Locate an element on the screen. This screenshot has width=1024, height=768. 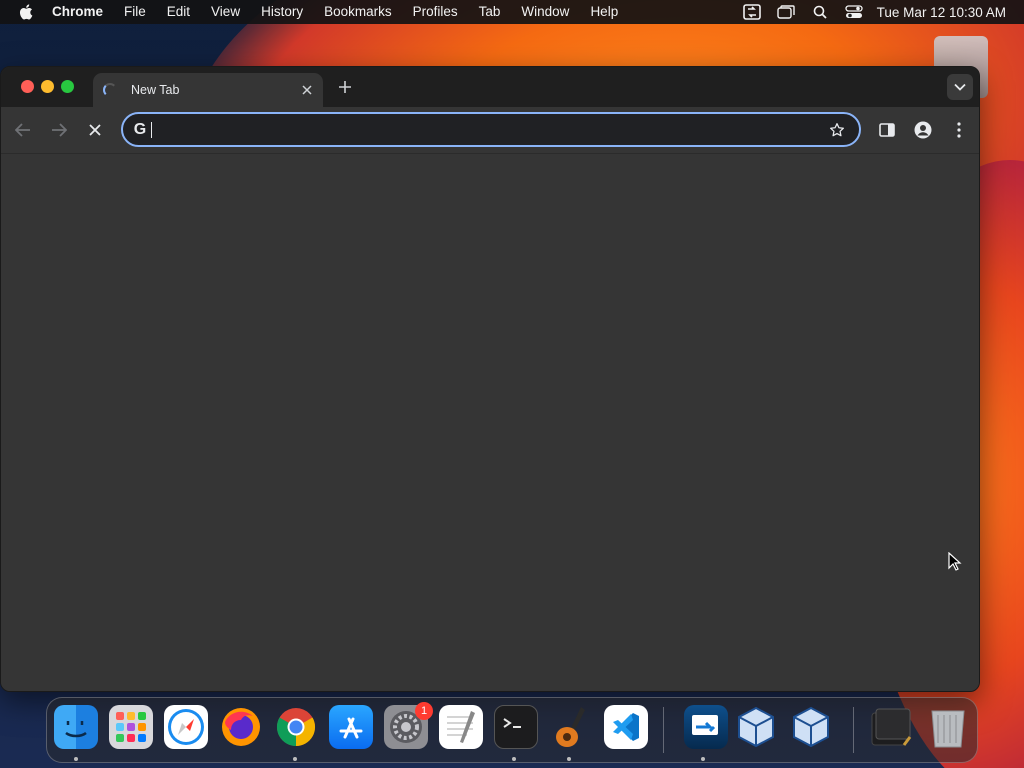
window-maximize-button is located at coordinates (67, 86).